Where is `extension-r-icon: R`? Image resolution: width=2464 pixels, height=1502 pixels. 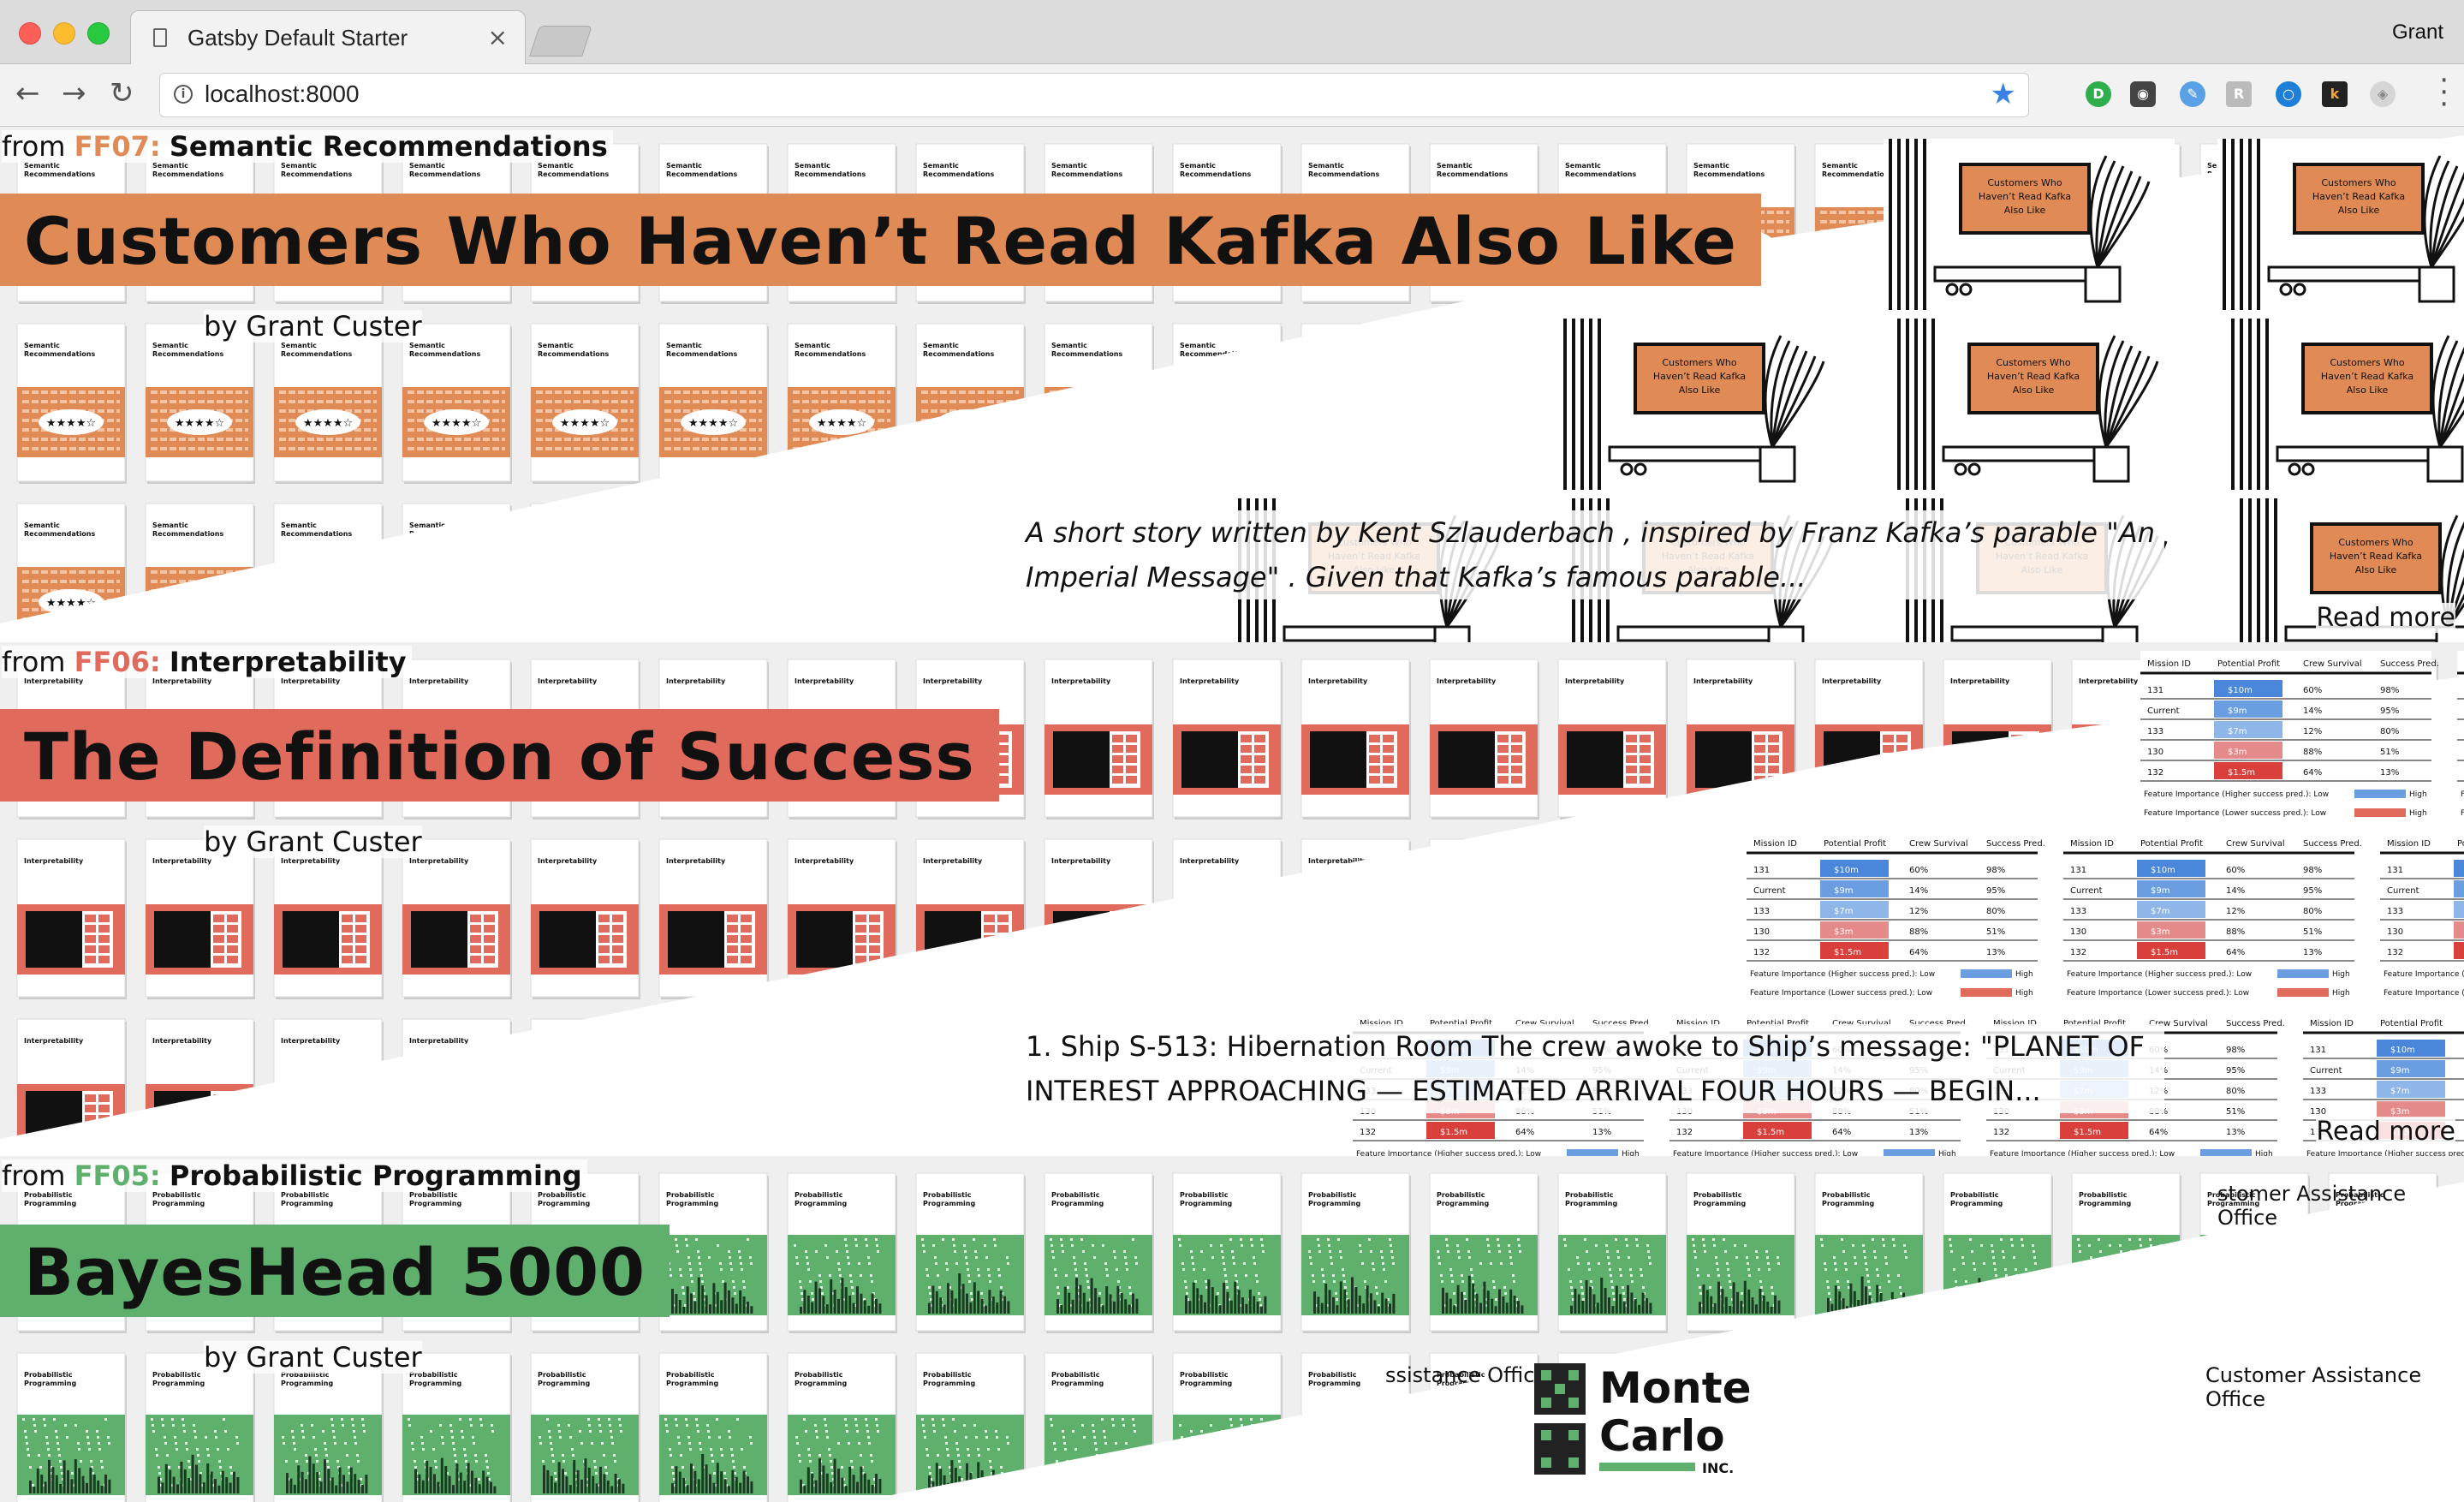
extension-r-icon: R is located at coordinates (2239, 94).